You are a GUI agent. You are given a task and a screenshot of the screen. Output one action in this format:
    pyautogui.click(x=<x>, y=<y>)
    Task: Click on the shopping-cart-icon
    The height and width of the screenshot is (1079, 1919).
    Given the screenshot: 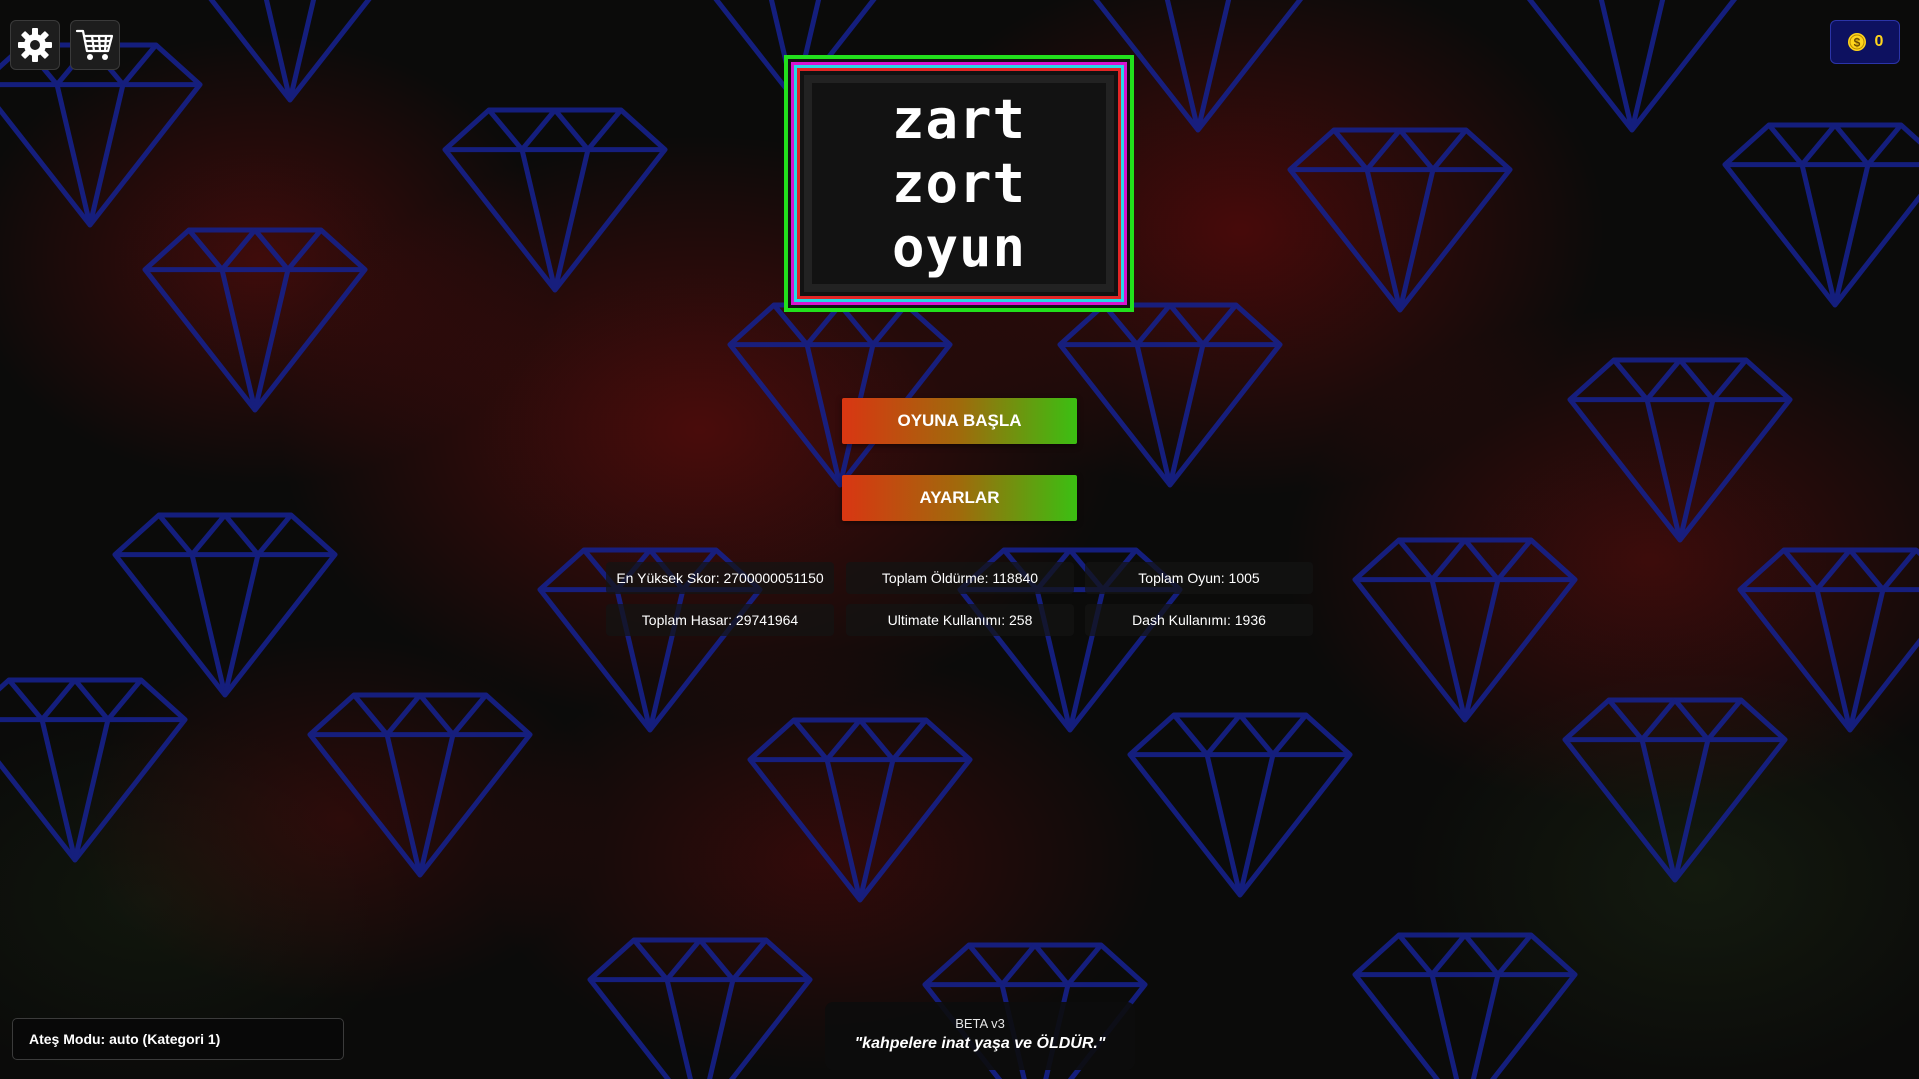 What is the action you would take?
    pyautogui.click(x=94, y=44)
    